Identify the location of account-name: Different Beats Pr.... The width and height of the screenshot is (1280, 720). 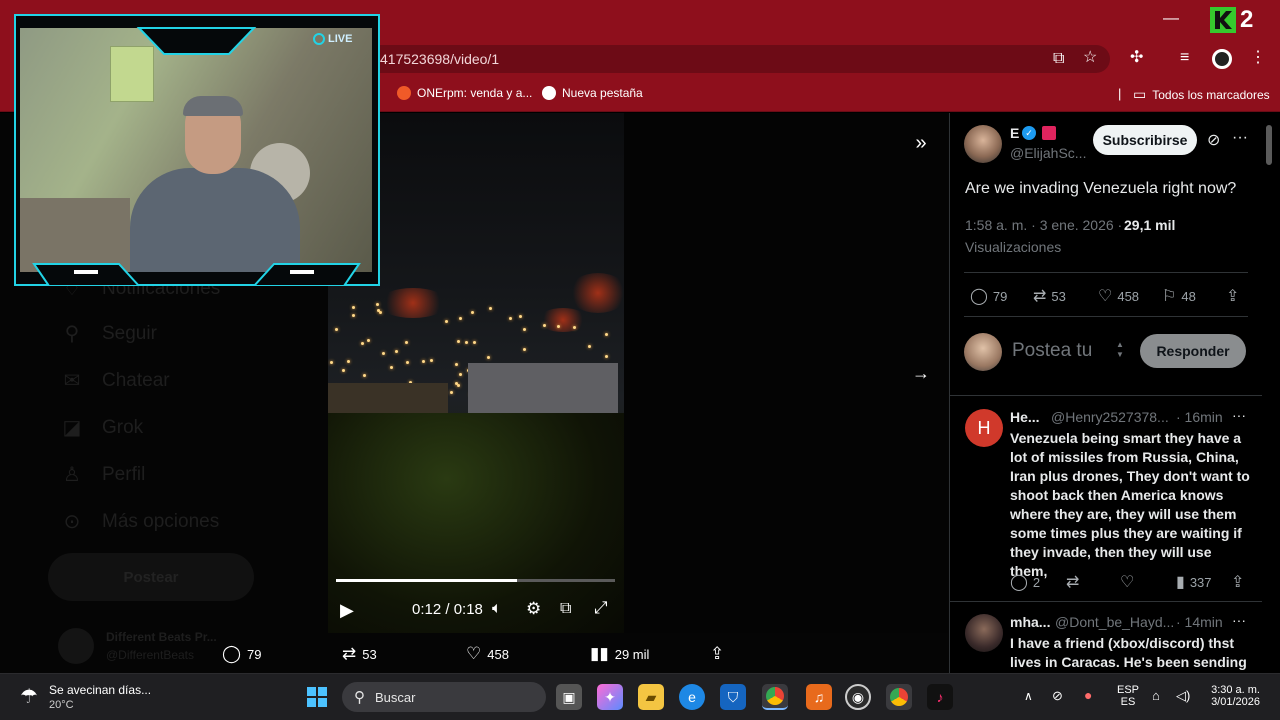
(161, 637).